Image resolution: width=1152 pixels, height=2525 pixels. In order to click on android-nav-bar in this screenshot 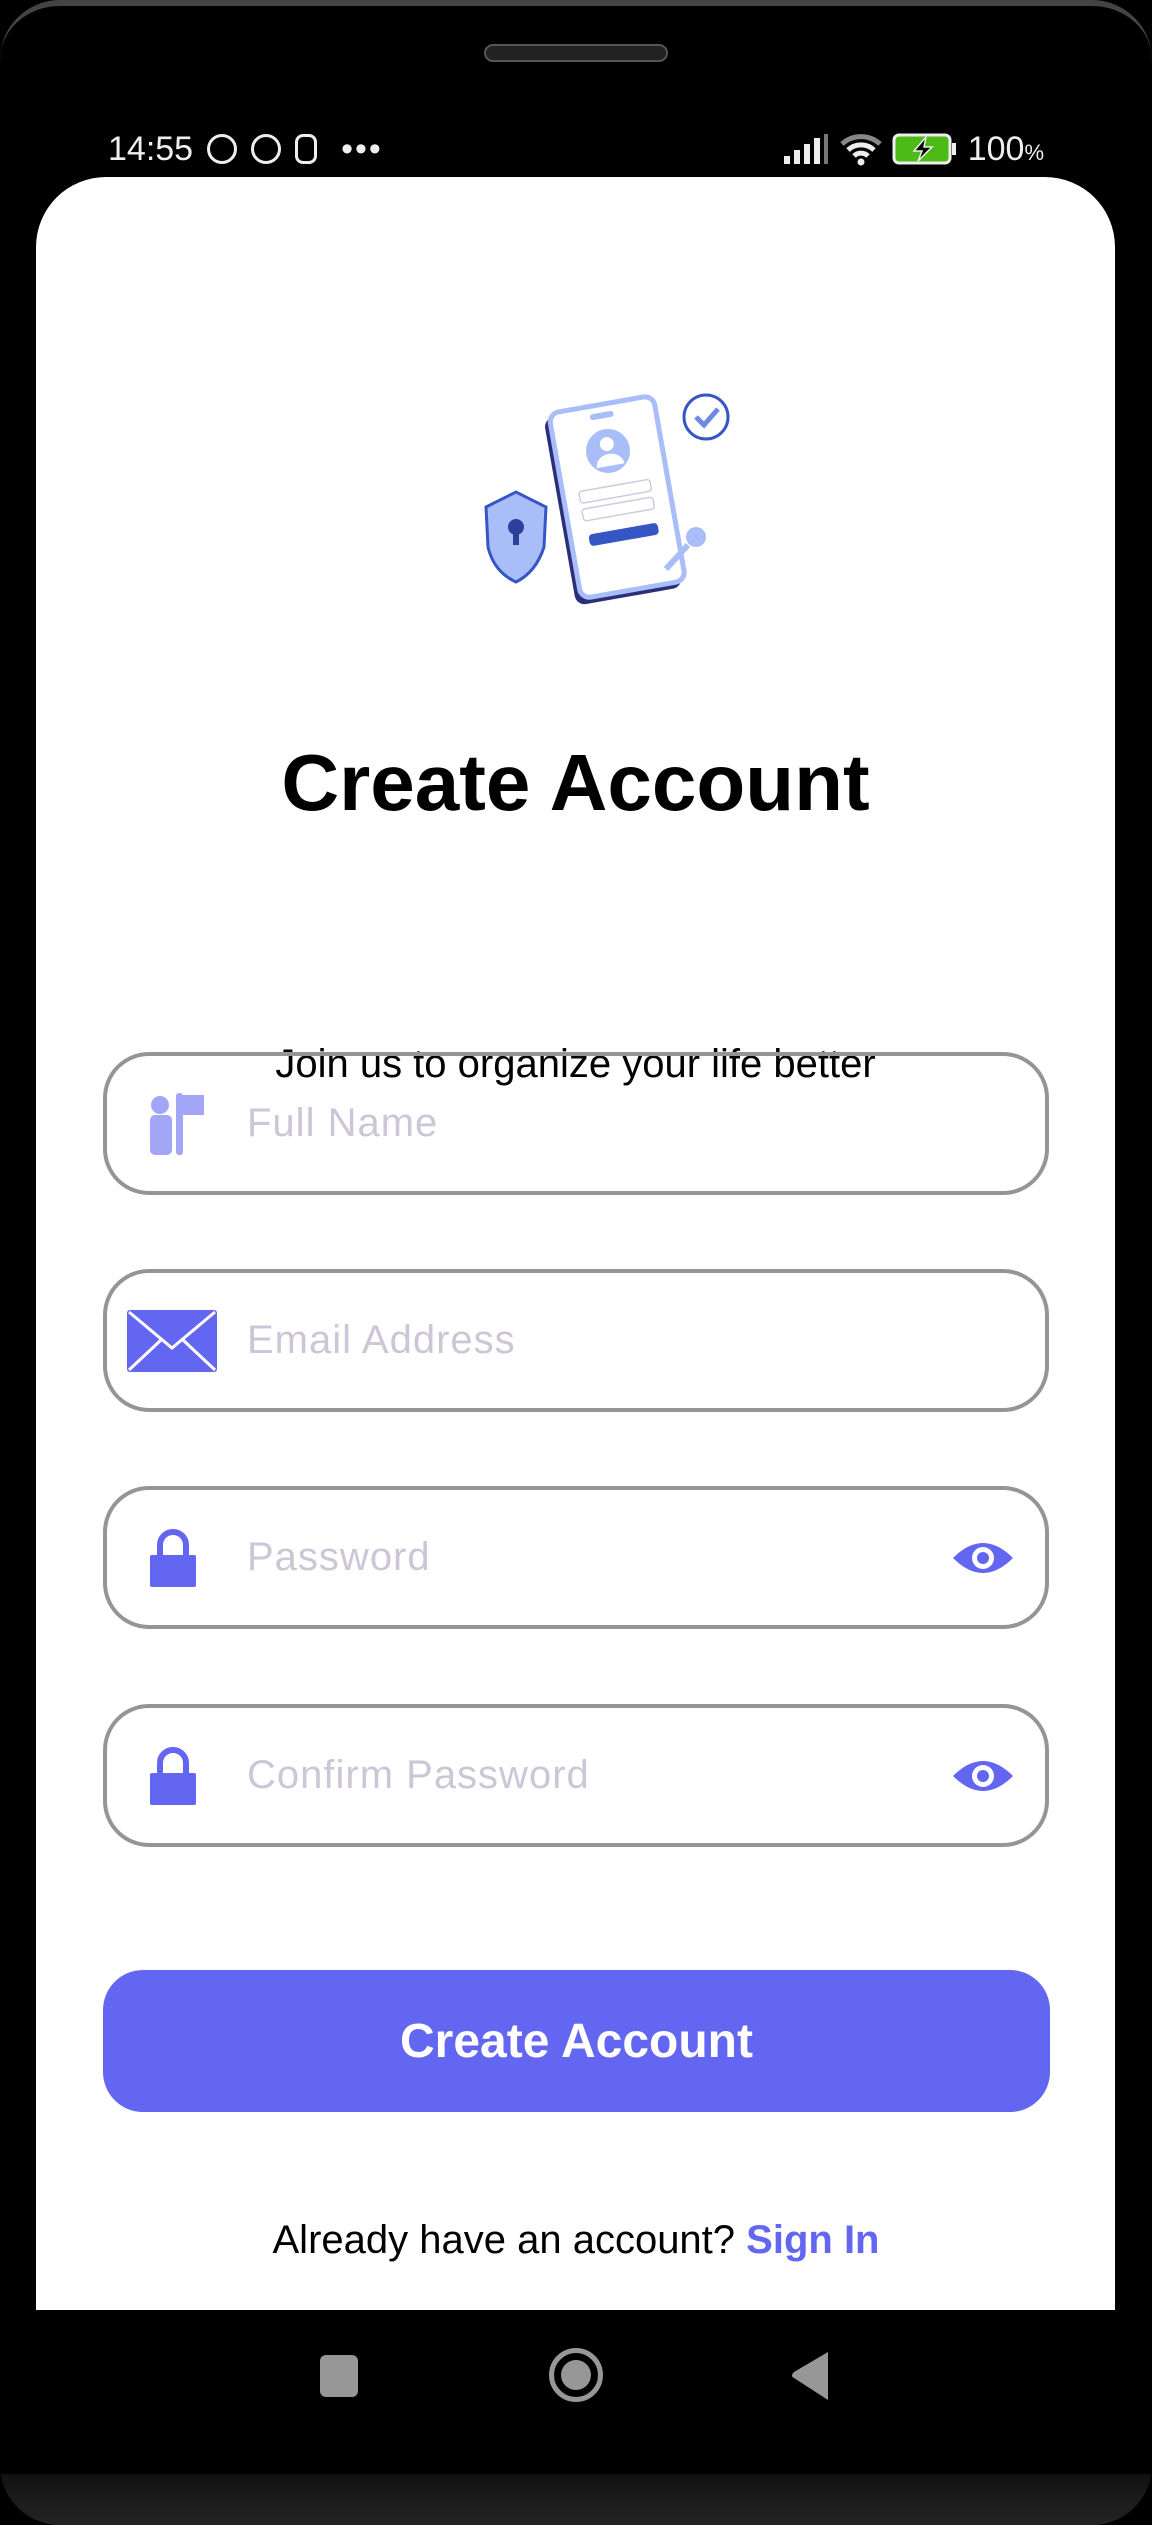, I will do `click(576, 2376)`.